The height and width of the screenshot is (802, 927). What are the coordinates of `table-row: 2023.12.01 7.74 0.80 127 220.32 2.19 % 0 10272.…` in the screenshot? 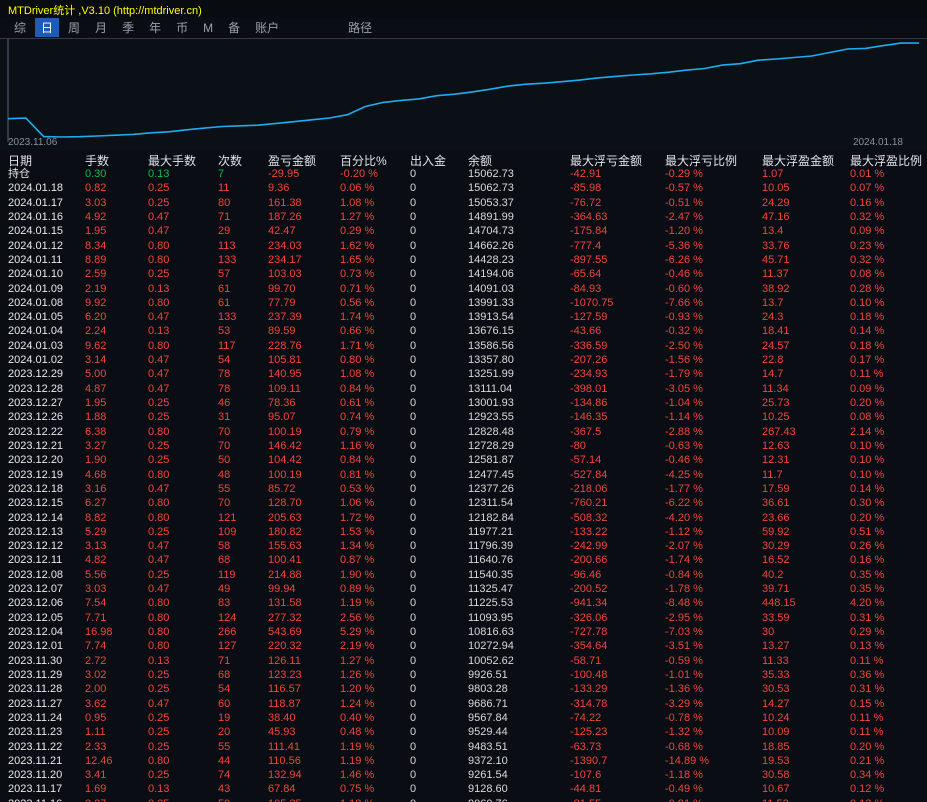 It's located at (463, 646).